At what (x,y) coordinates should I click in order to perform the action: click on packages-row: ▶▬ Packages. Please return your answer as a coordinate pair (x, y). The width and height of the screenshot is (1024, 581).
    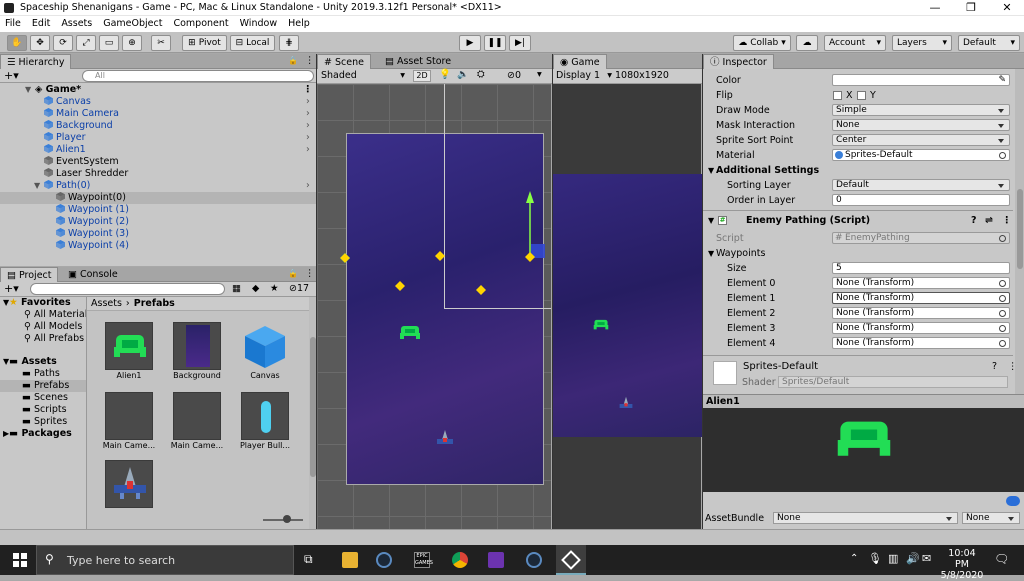
    Looking at the image, I should click on (43, 434).